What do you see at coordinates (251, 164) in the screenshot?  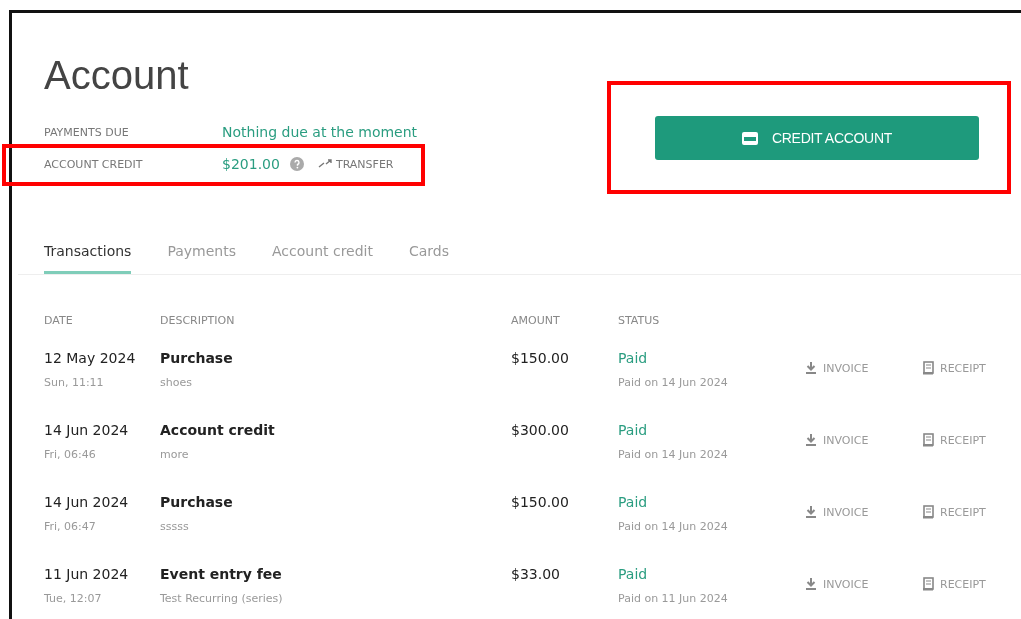 I see `summary-value: $201.00` at bounding box center [251, 164].